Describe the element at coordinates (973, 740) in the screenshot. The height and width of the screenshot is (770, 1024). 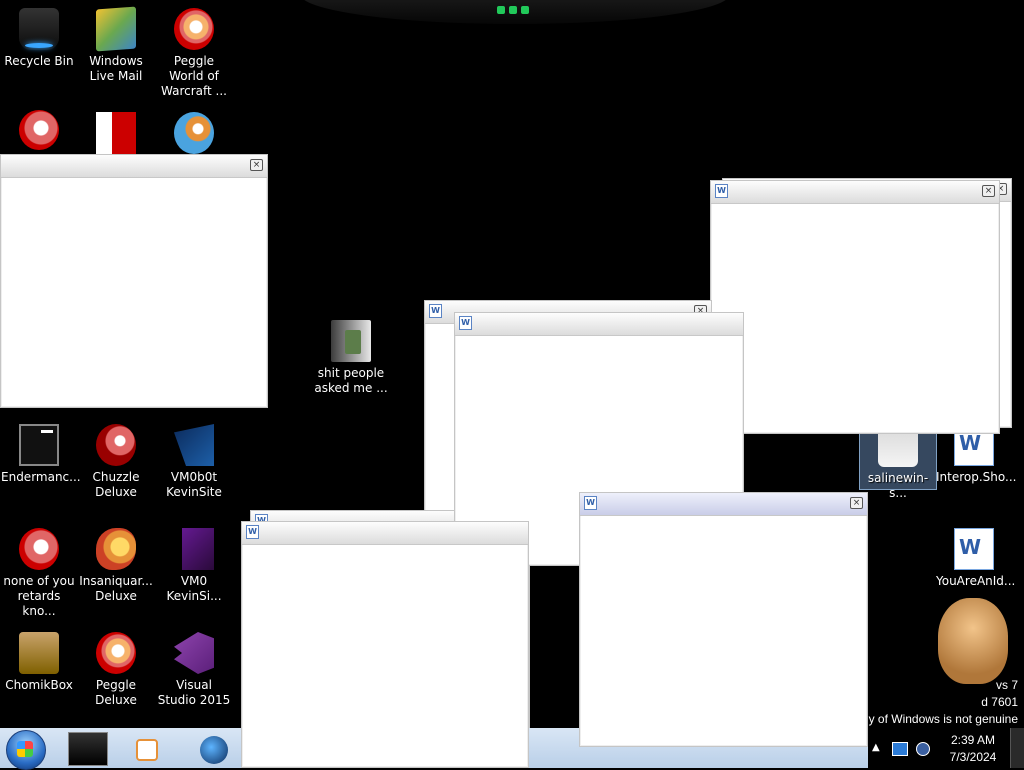
I see `clock-time: 2:39 AM` at that location.